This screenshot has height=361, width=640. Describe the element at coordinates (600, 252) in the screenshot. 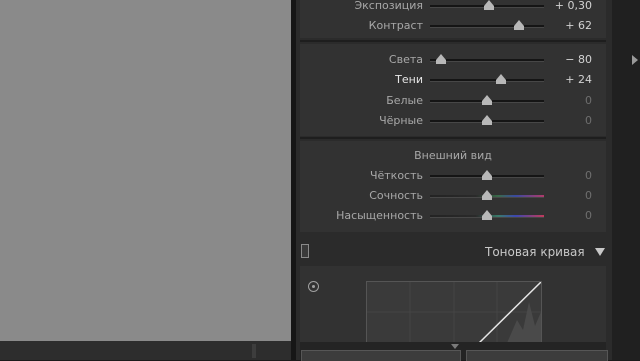

I see `triangle-down-icon` at that location.